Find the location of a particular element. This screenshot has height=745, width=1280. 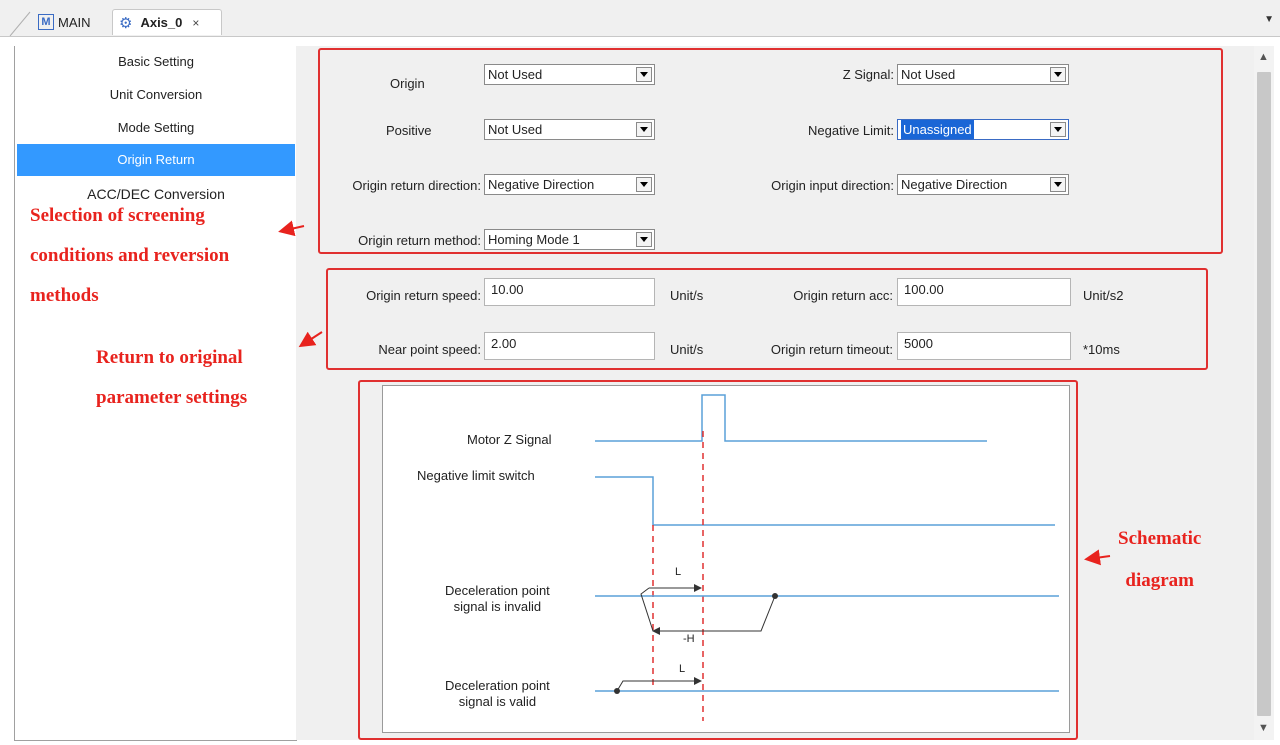

l-label-invalid: L is located at coordinates (678, 572).